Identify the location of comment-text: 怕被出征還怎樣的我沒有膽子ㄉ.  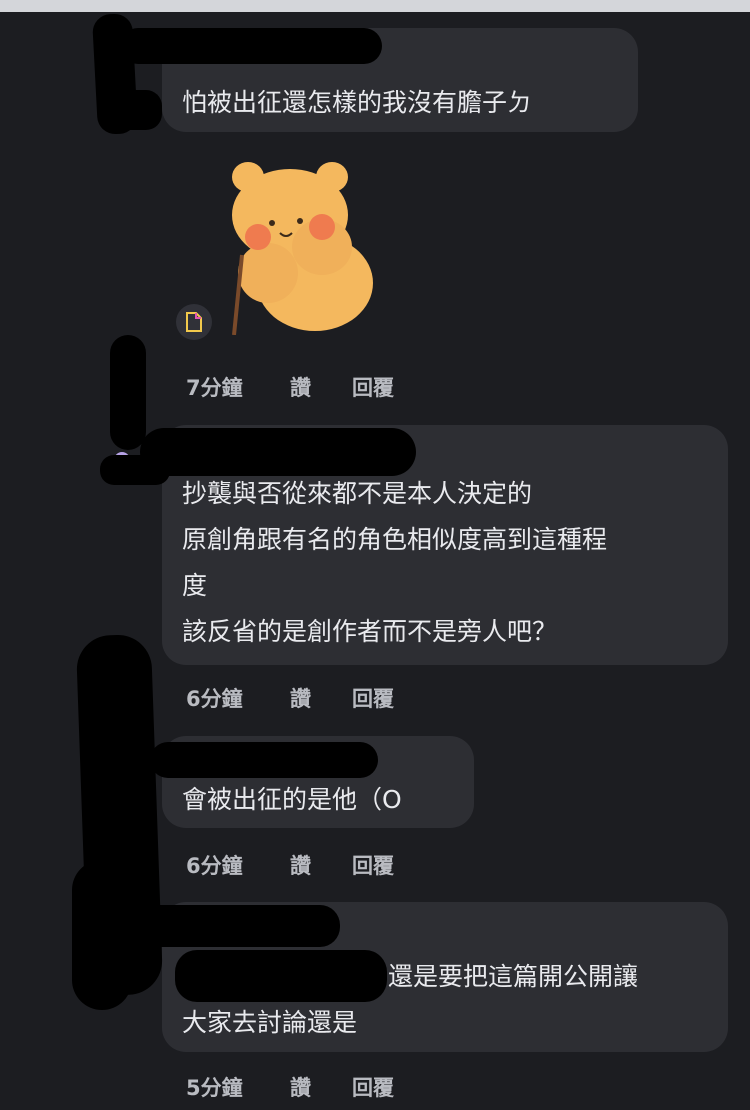
(357, 102).